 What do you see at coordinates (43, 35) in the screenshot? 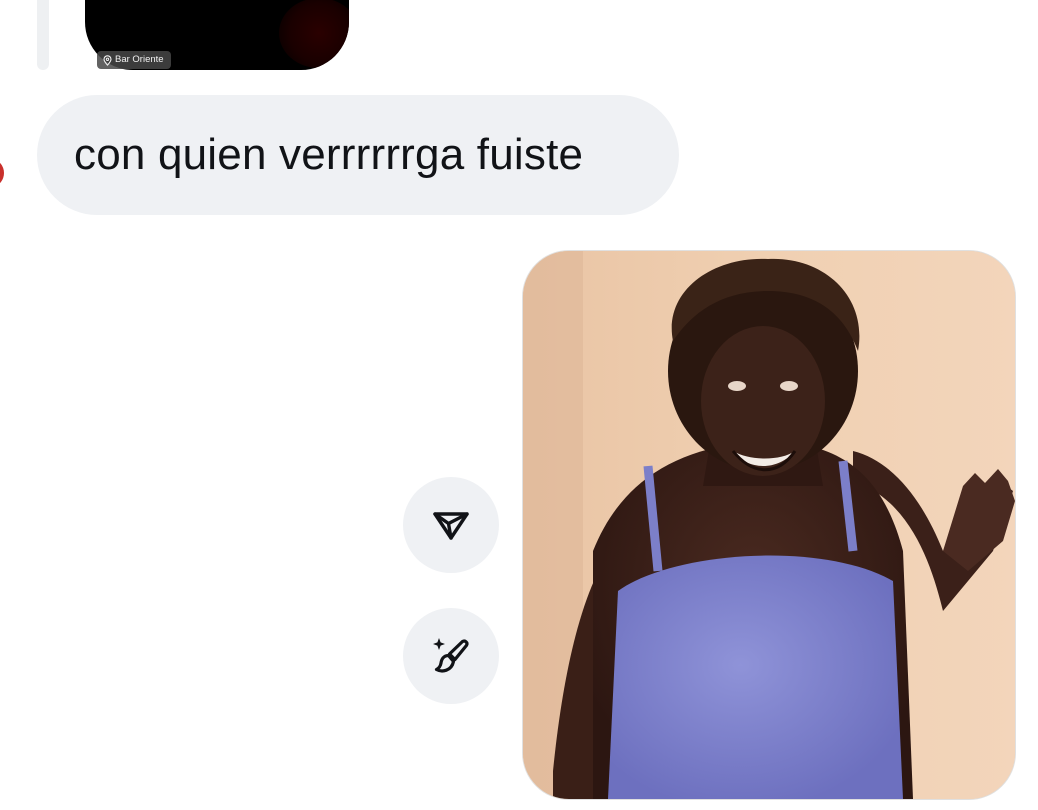
I see `reply-quote-bar` at bounding box center [43, 35].